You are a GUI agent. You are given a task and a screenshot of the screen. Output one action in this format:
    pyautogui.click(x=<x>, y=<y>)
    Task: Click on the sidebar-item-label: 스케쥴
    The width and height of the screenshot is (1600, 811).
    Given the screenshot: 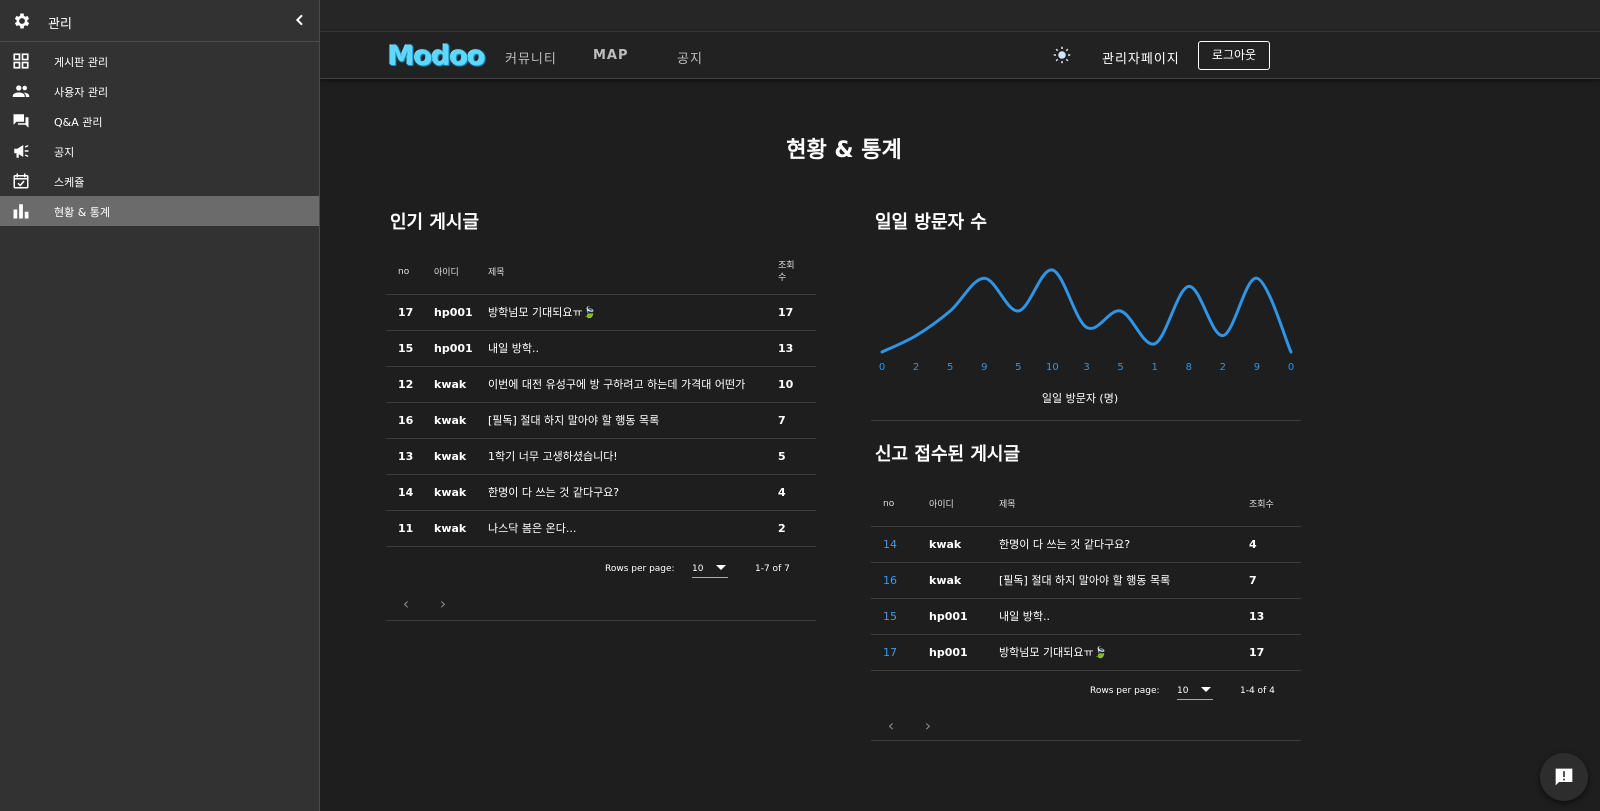 What is the action you would take?
    pyautogui.click(x=69, y=182)
    